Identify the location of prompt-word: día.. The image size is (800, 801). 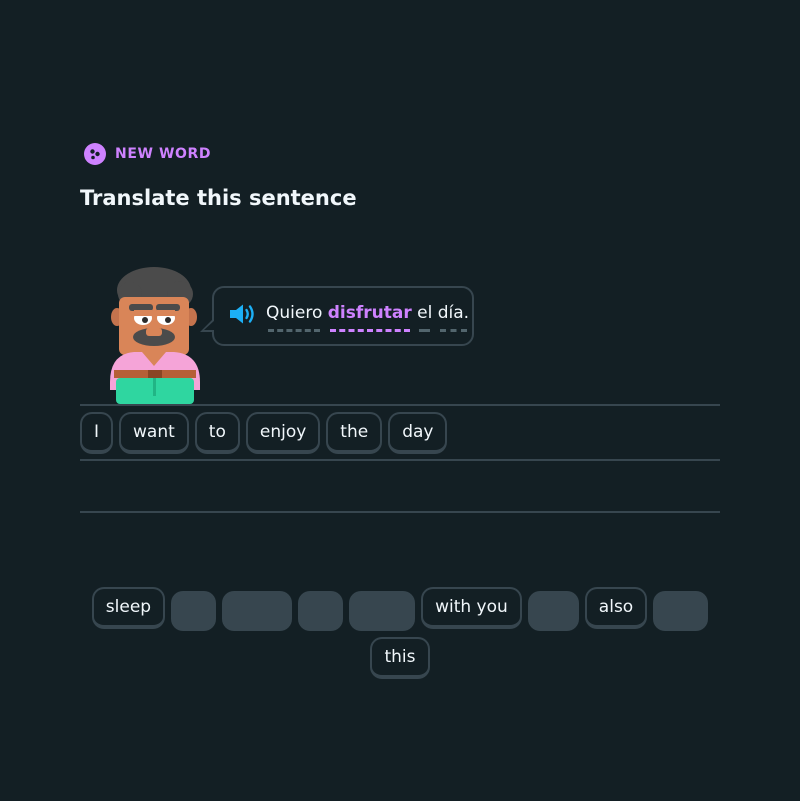
(453, 317).